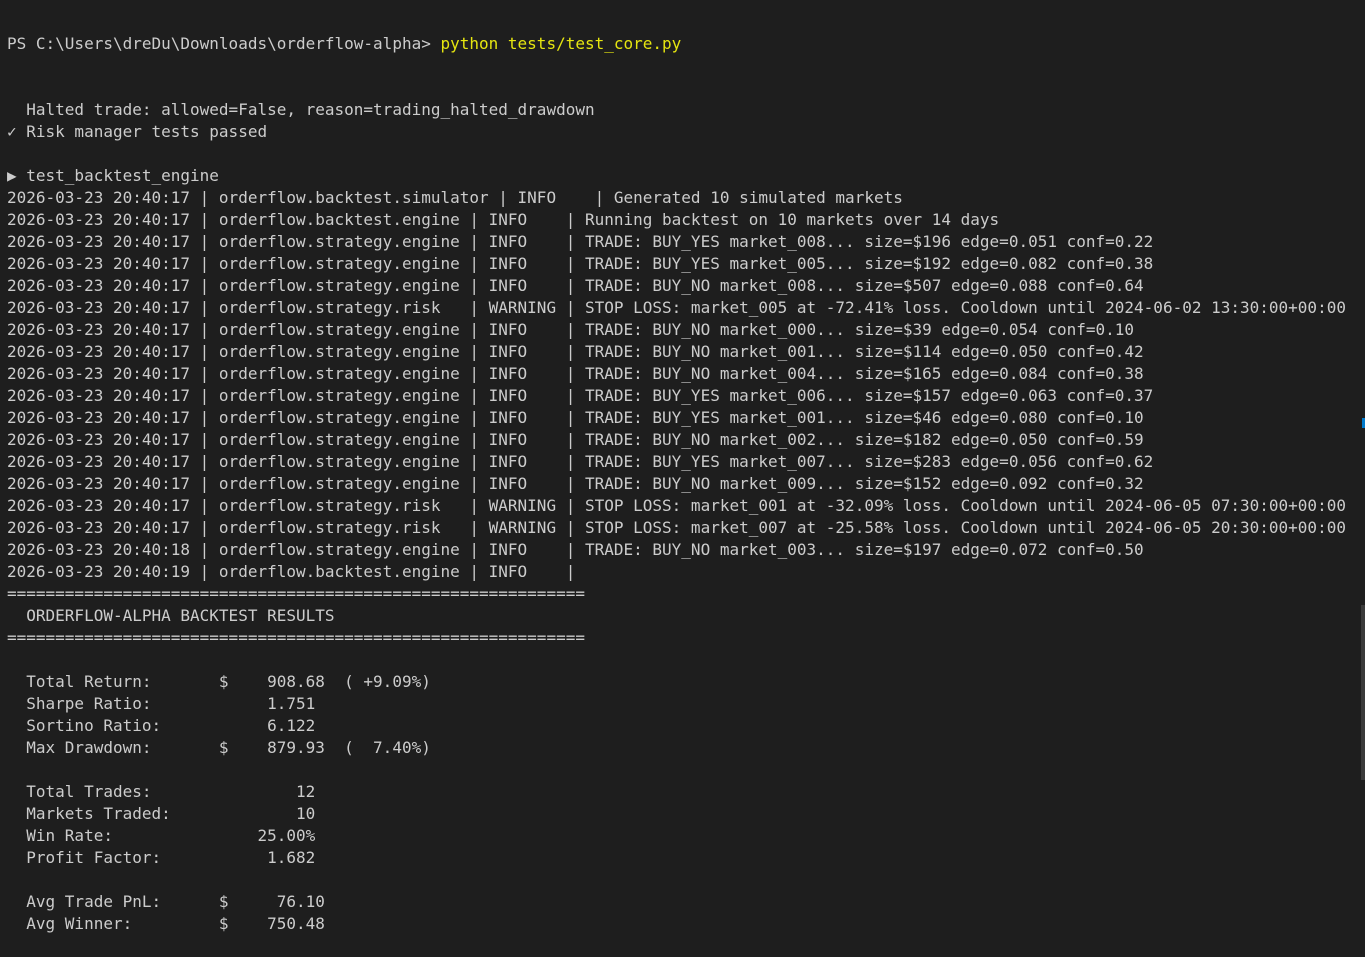 This screenshot has height=957, width=1365. Describe the element at coordinates (161, 791) in the screenshot. I see `output-line: Total Trades: 12` at that location.